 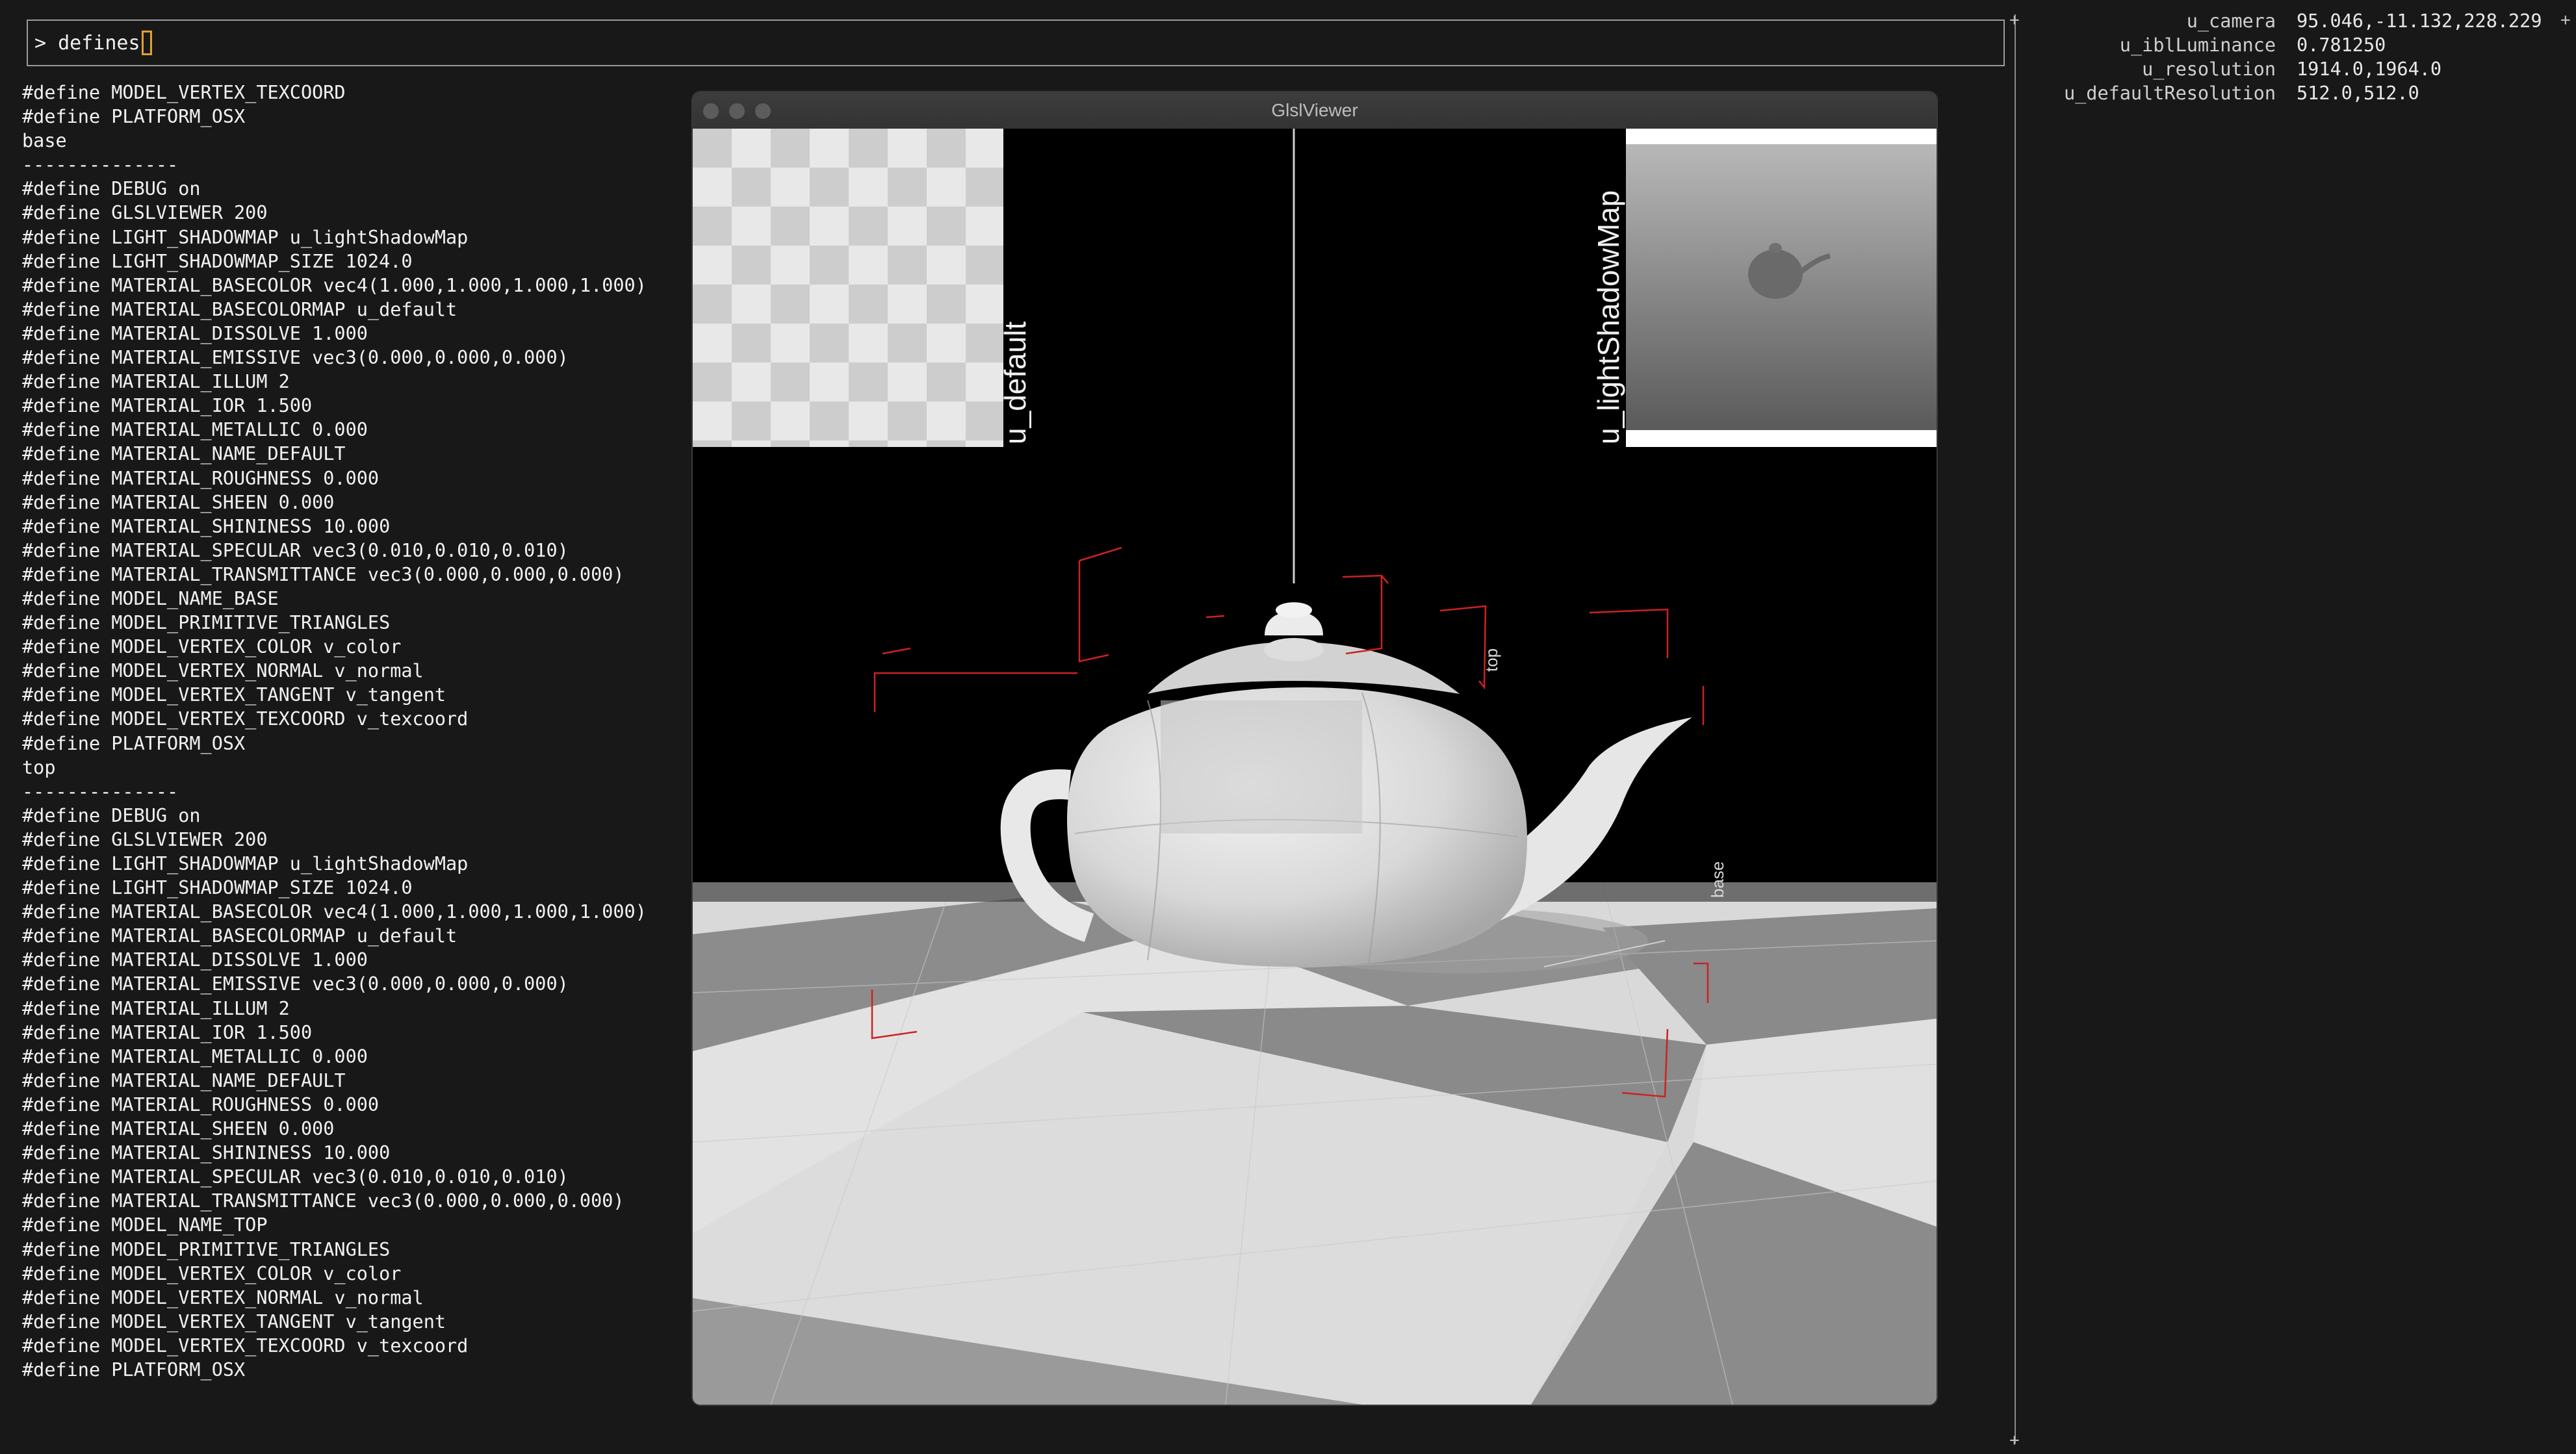 I want to click on u-lightshadowmap-label: u_lightShadowMap, so click(x=1608, y=317).